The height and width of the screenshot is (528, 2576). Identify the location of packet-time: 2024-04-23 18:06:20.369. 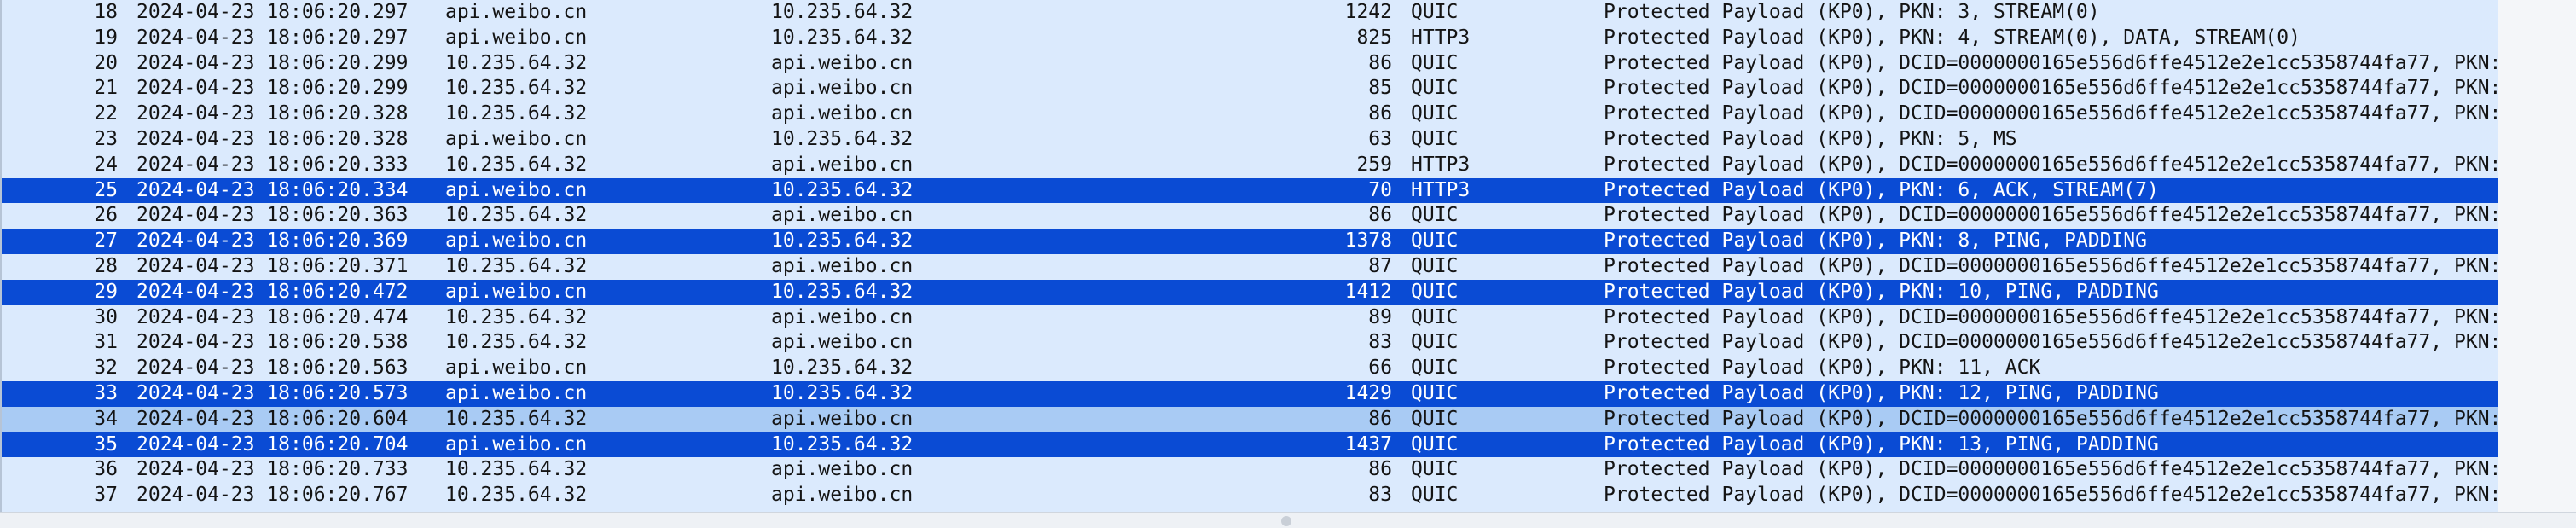
(272, 240).